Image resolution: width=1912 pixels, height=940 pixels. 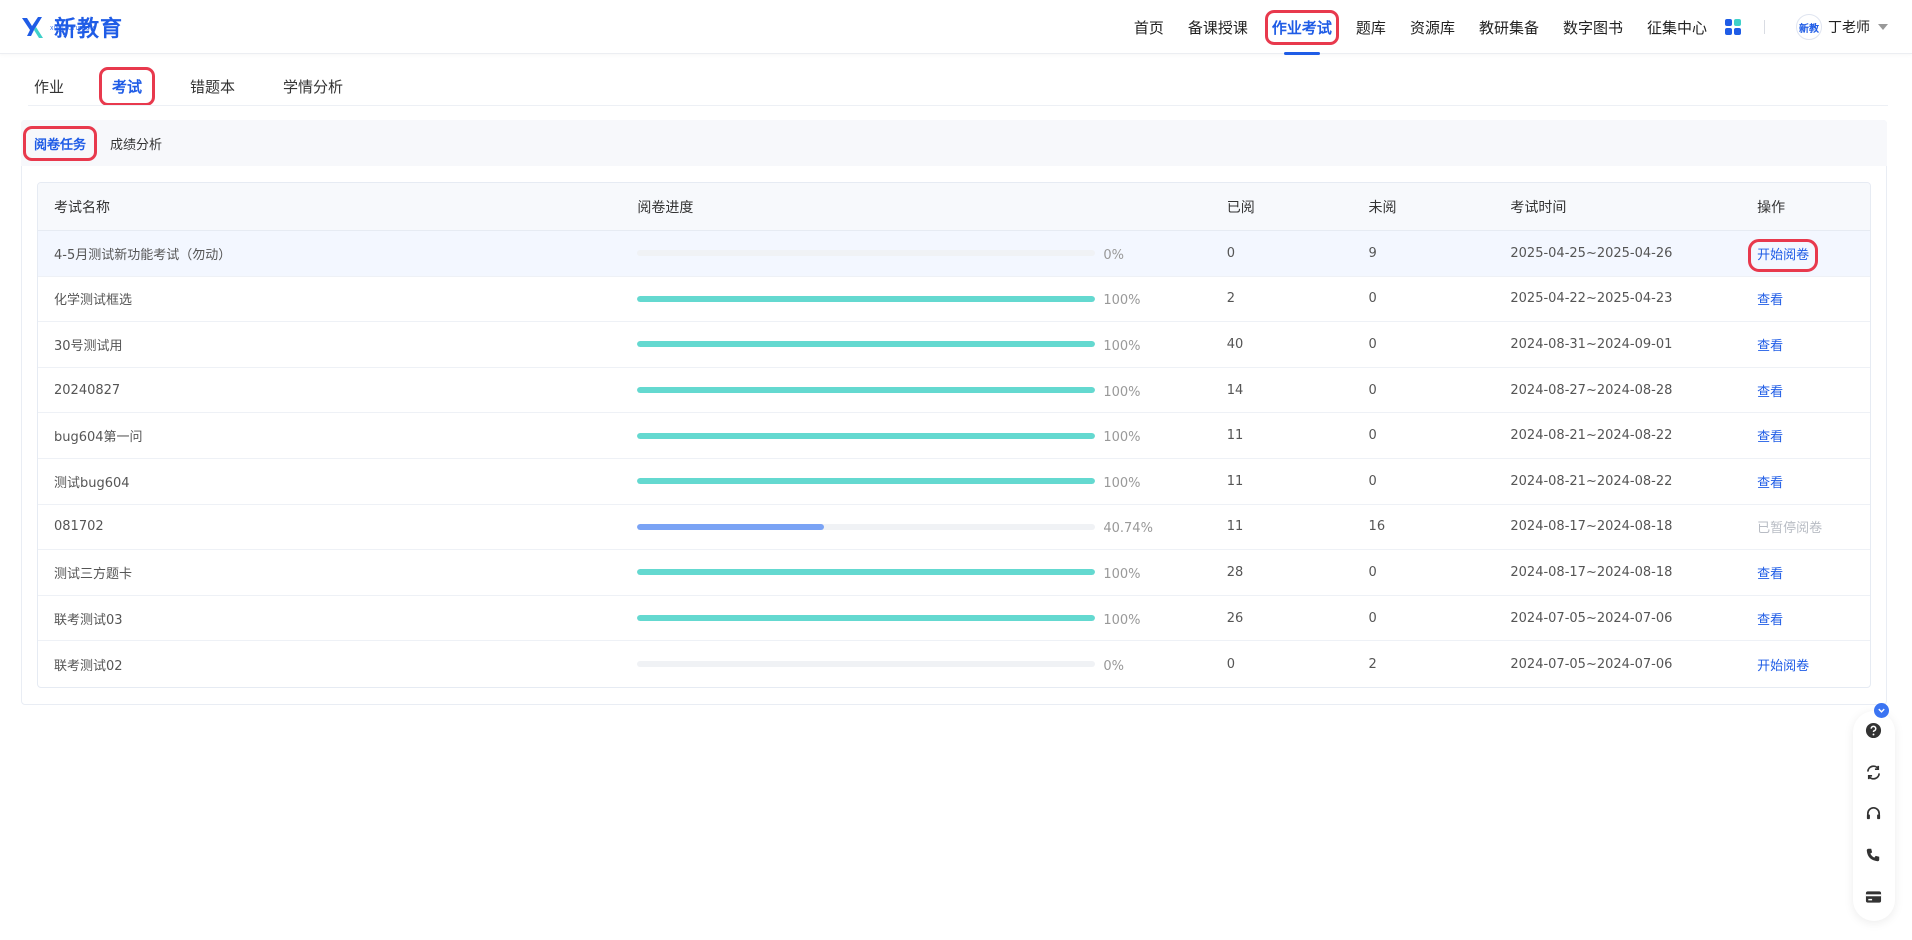 What do you see at coordinates (1873, 813) in the screenshot?
I see `headset-icon` at bounding box center [1873, 813].